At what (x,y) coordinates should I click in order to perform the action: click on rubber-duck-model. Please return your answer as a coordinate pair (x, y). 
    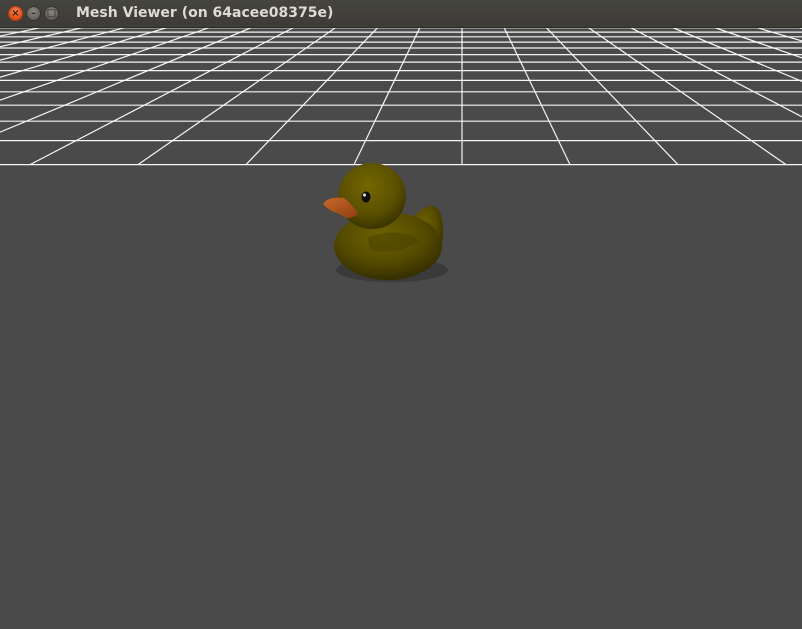
    Looking at the image, I should click on (385, 222).